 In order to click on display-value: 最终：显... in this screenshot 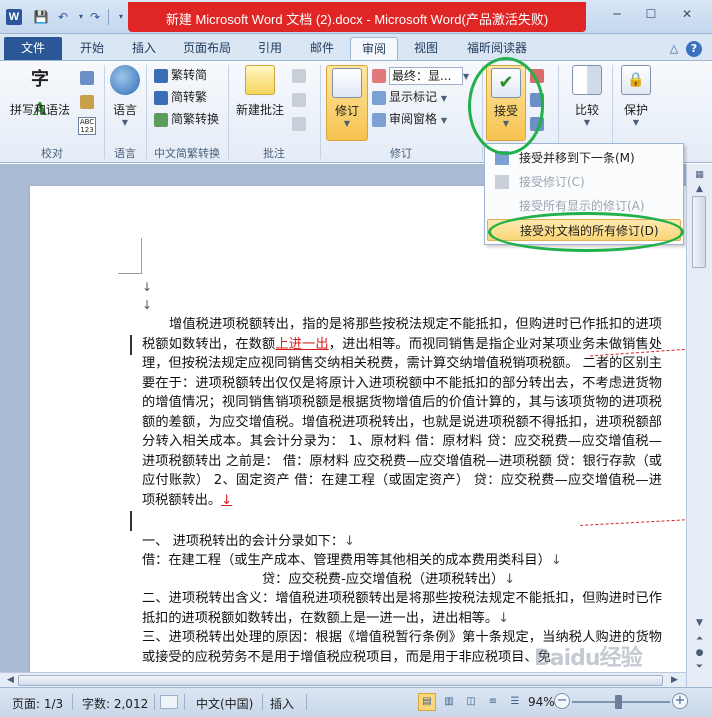, I will do `click(426, 75)`.